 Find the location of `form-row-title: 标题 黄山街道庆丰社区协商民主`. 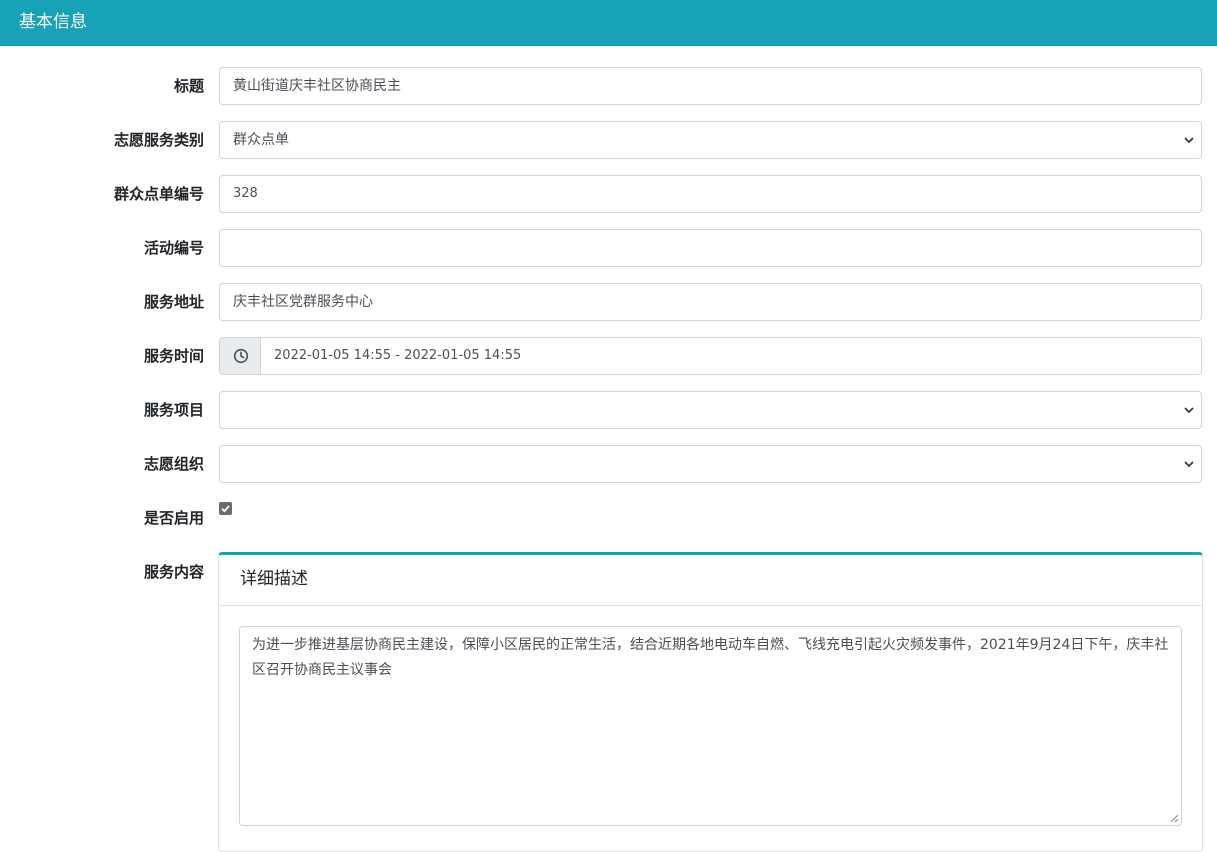

form-row-title: 标题 黄山街道庆丰社区协商民主 is located at coordinates (608, 86).